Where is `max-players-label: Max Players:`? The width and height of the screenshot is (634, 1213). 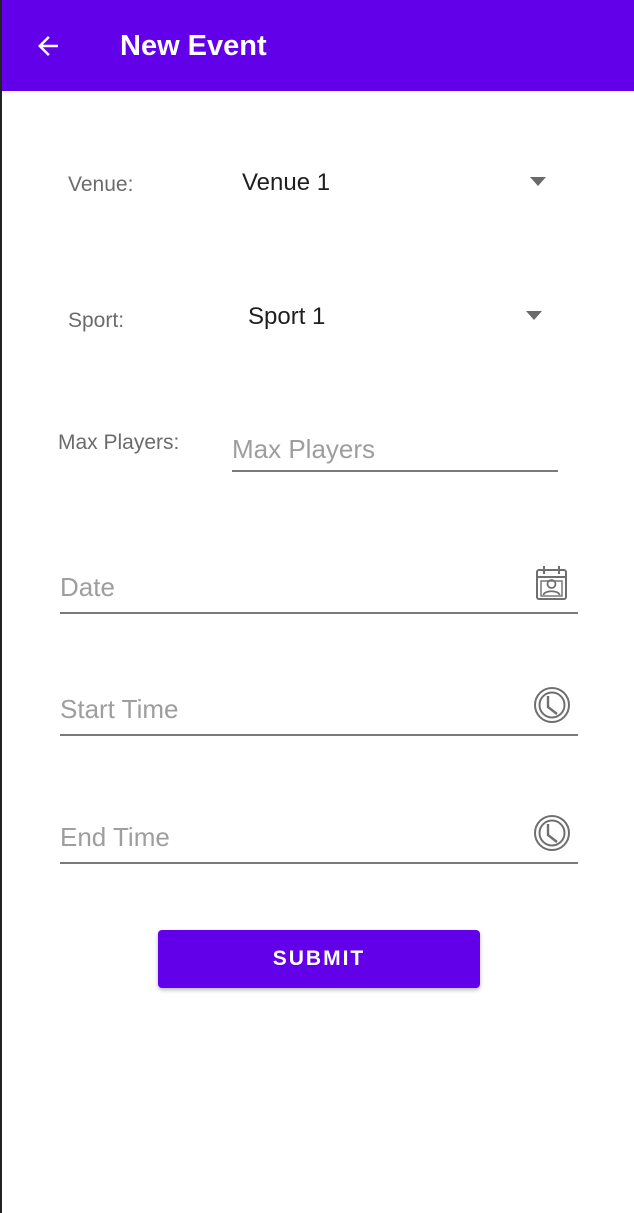
max-players-label: Max Players: is located at coordinates (119, 442).